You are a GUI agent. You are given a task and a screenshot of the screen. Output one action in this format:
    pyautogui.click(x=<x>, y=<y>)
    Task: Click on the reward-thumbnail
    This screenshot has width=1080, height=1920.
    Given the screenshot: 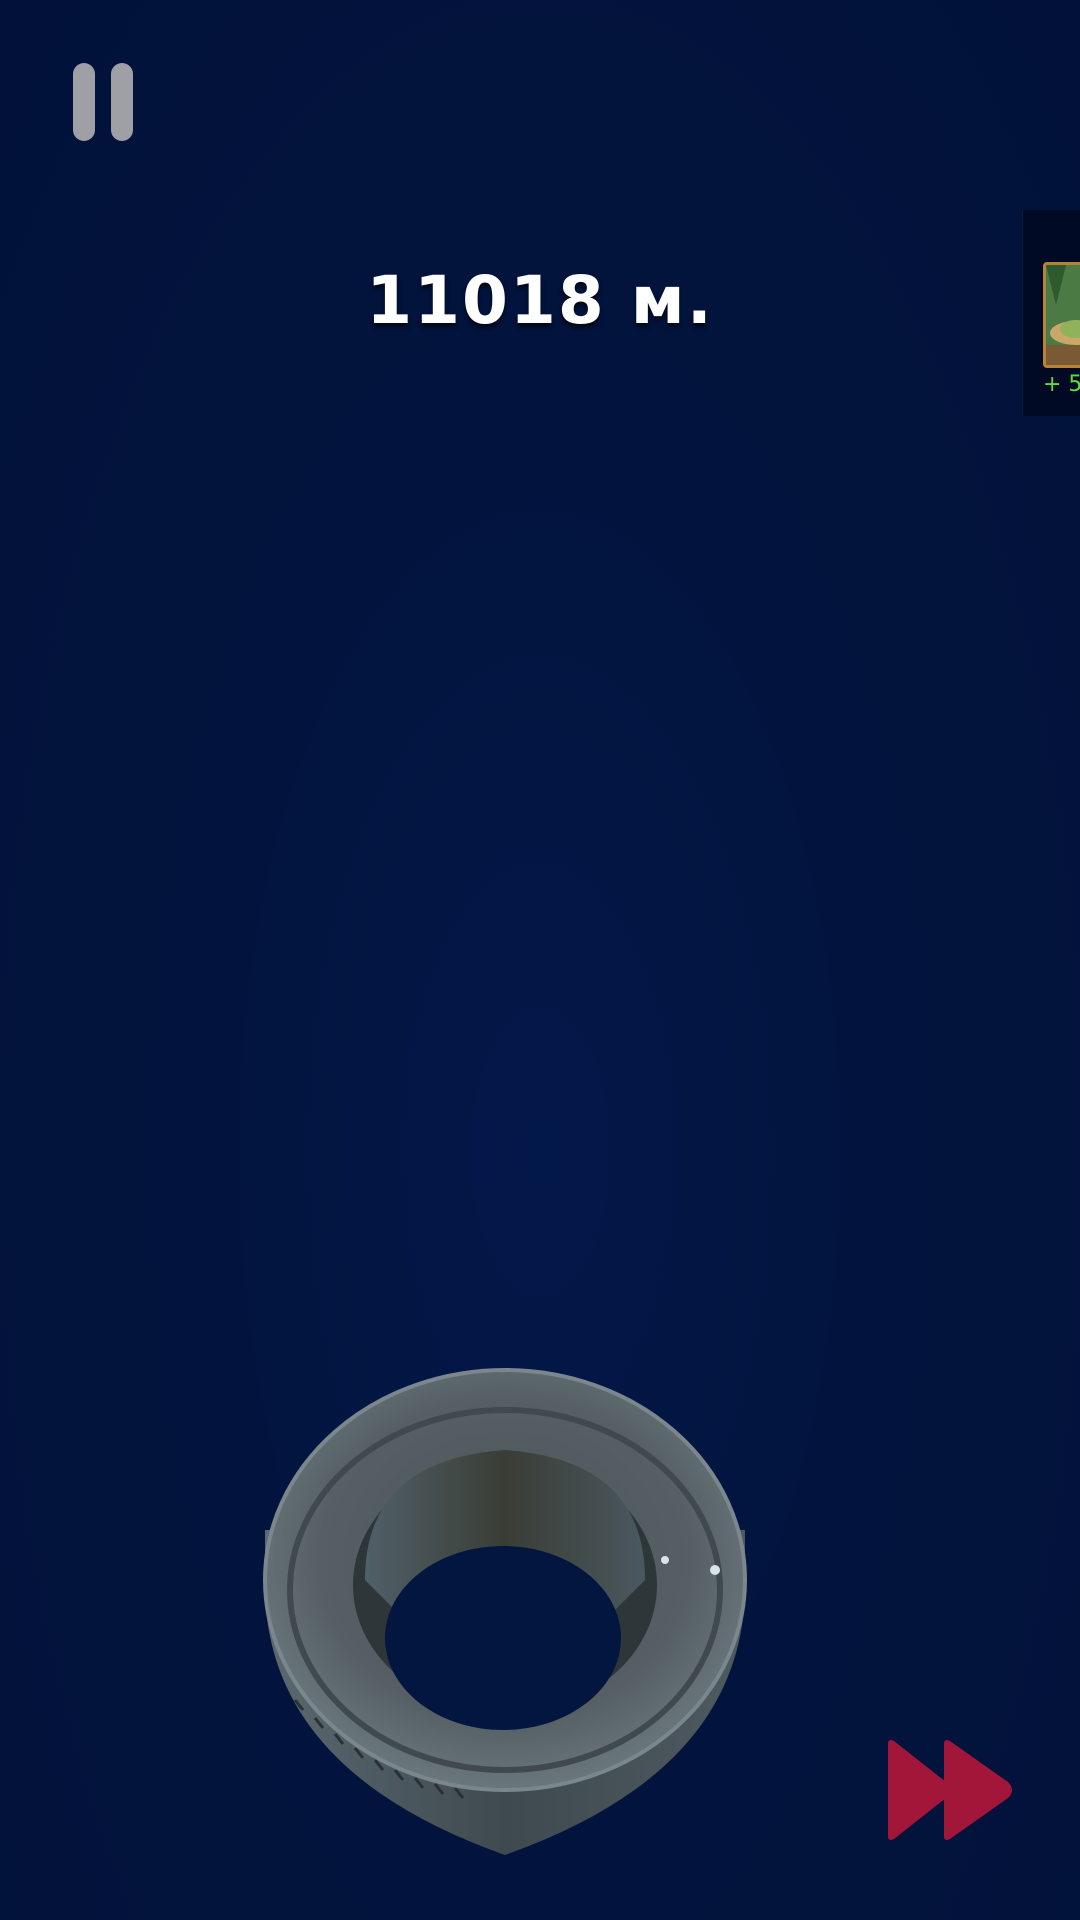 What is the action you would take?
    pyautogui.click(x=1061, y=315)
    